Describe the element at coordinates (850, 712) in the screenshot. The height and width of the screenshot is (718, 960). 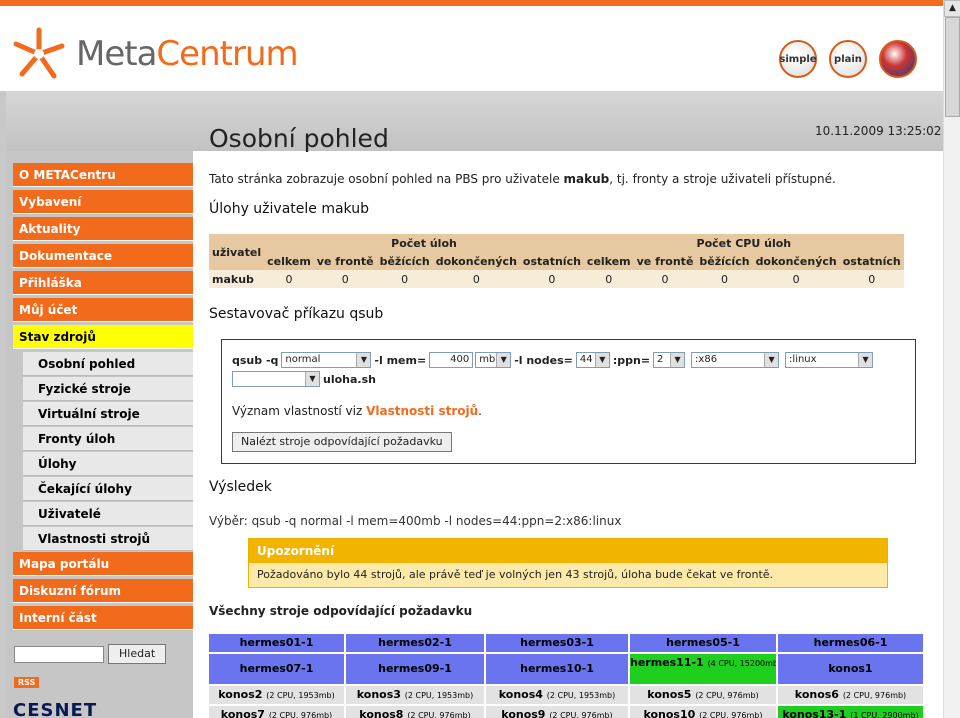
I see `machine-cell: konos13-1 (1 CPU, 2900mb)` at that location.